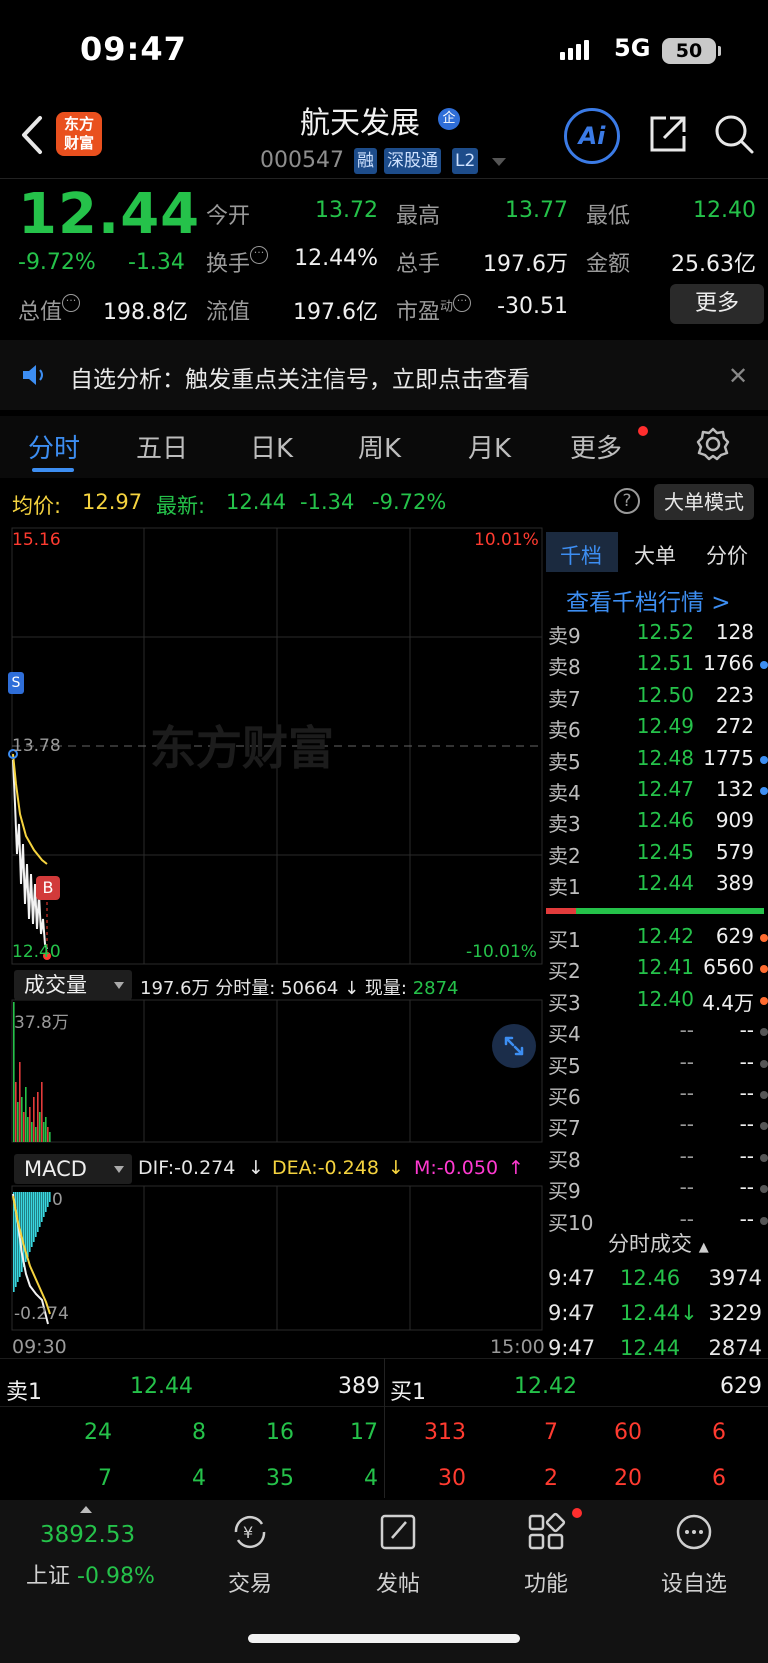 The width and height of the screenshot is (768, 1663). I want to click on tab-weekly-k: 周K, so click(379, 446).